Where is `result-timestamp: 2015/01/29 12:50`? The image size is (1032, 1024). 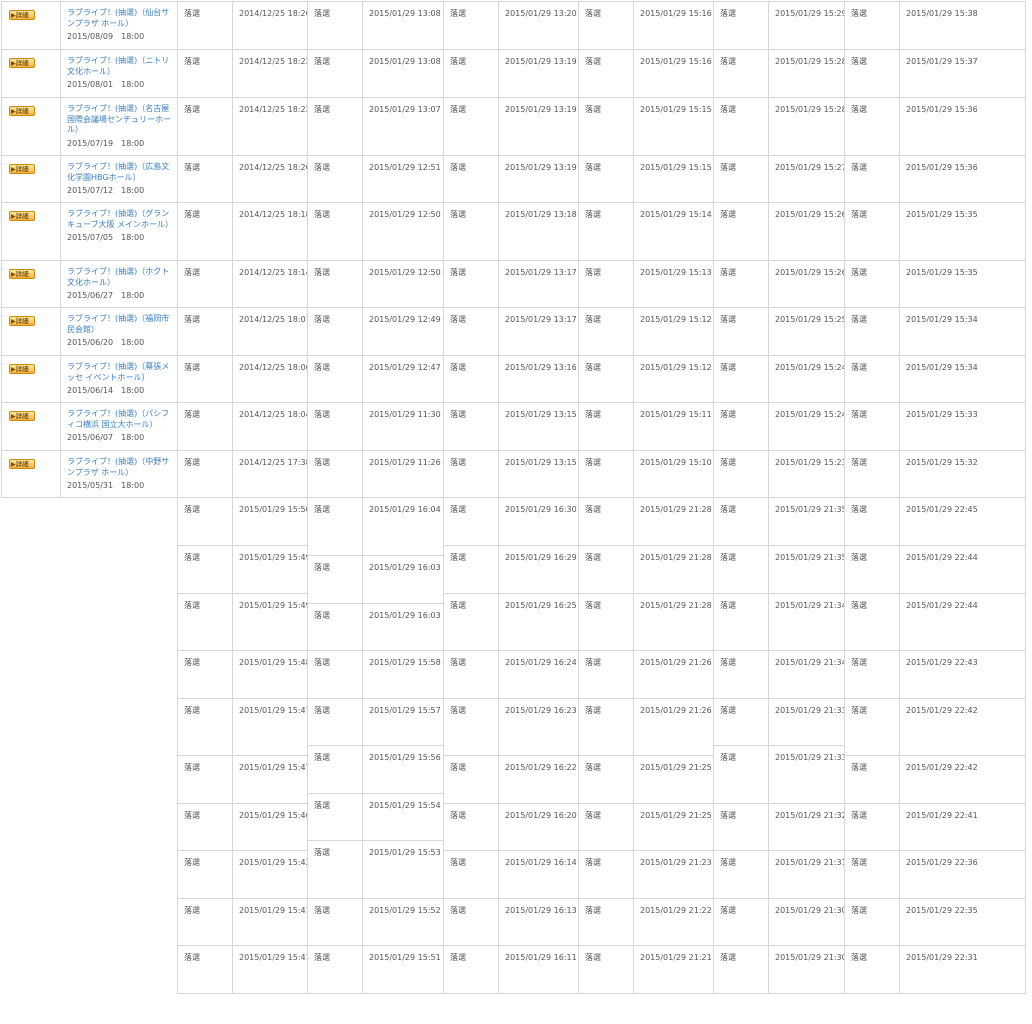
result-timestamp: 2015/01/29 12:50 is located at coordinates (403, 231).